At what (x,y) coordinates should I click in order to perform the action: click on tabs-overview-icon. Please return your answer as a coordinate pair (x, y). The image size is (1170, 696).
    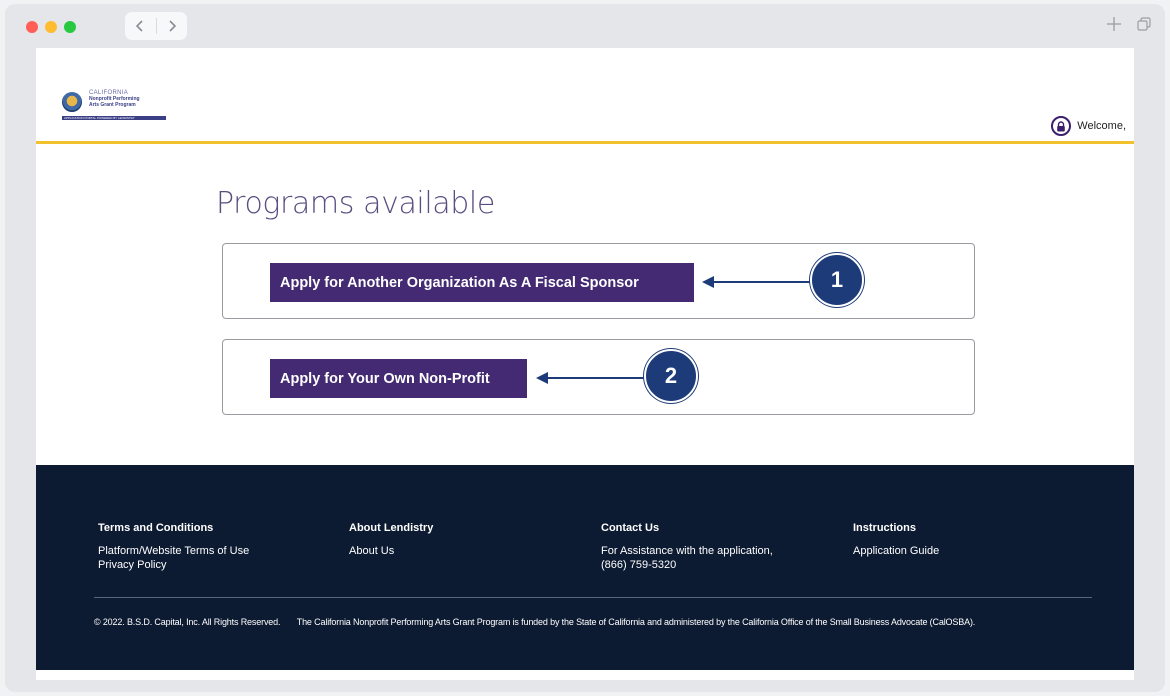
    Looking at the image, I should click on (1142, 25).